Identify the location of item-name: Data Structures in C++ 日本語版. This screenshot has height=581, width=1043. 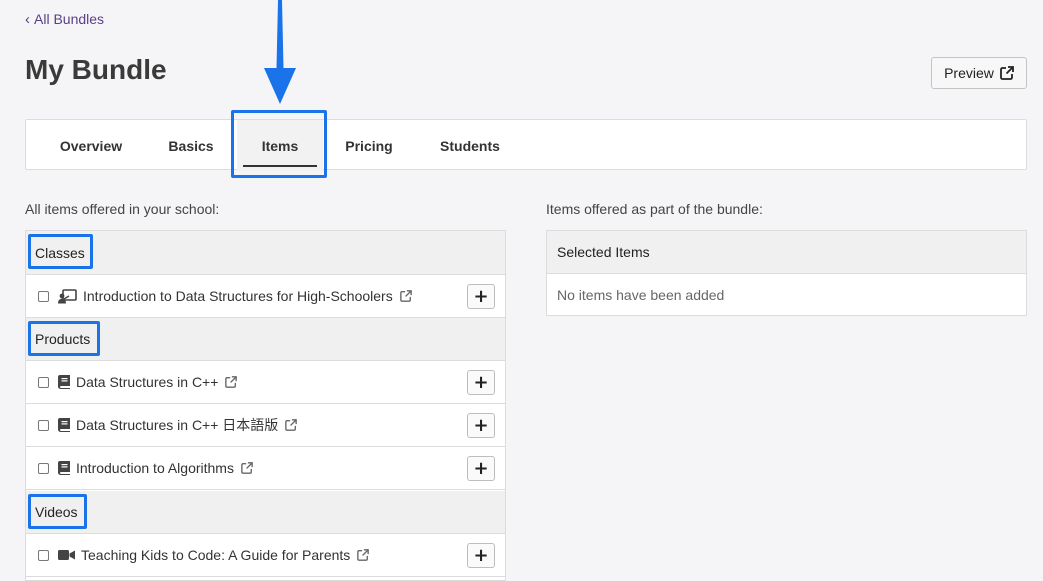
(177, 425).